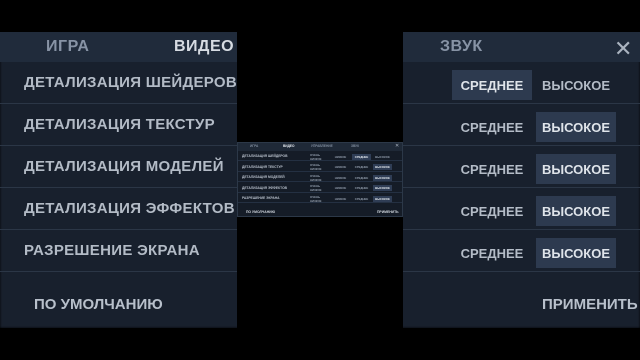 This screenshot has width=640, height=360. Describe the element at coordinates (112, 250) in the screenshot. I see `bg-row-label: РАЗРЕШЕНИЕ ЭКРАНА` at that location.